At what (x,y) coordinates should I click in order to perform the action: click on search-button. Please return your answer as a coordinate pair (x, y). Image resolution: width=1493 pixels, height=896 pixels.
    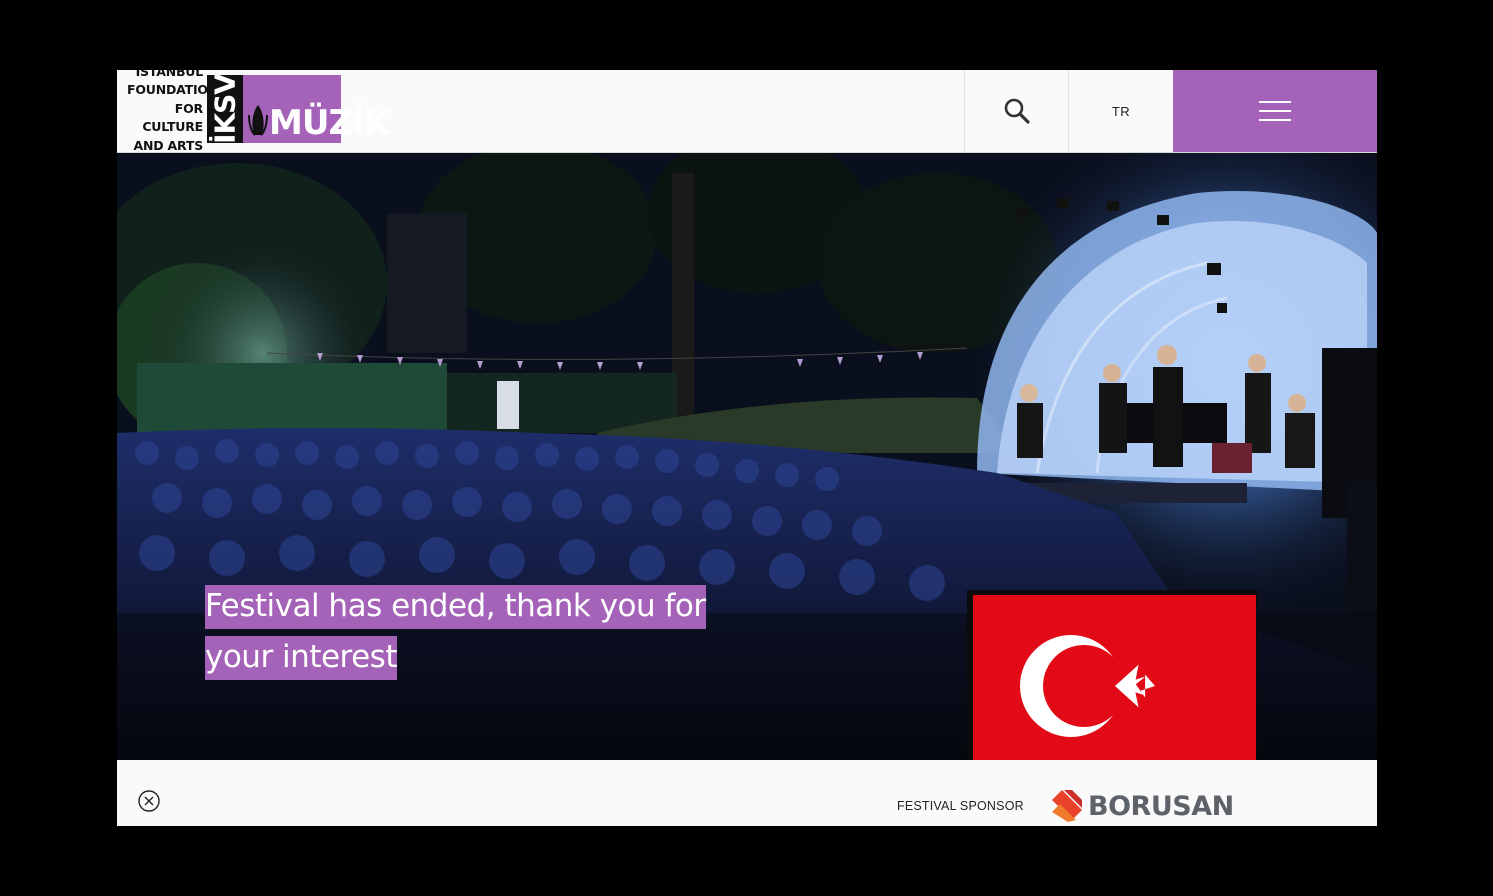
    Looking at the image, I should click on (1016, 111).